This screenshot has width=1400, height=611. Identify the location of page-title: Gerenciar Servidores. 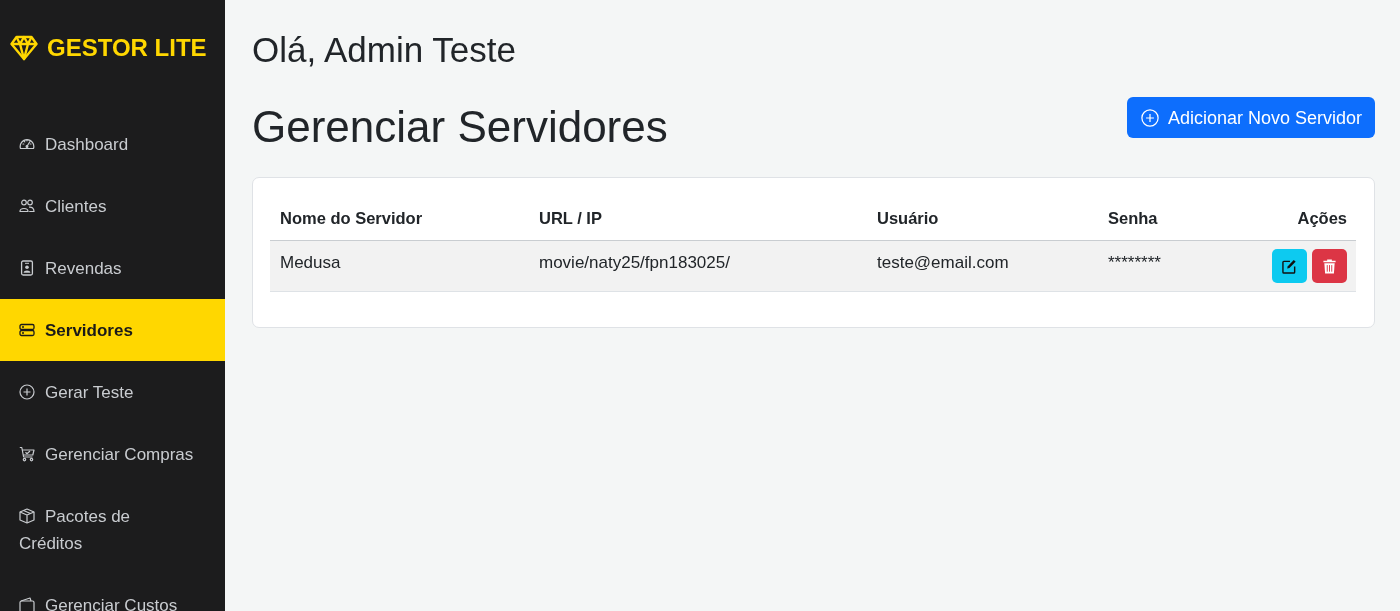
(460, 127).